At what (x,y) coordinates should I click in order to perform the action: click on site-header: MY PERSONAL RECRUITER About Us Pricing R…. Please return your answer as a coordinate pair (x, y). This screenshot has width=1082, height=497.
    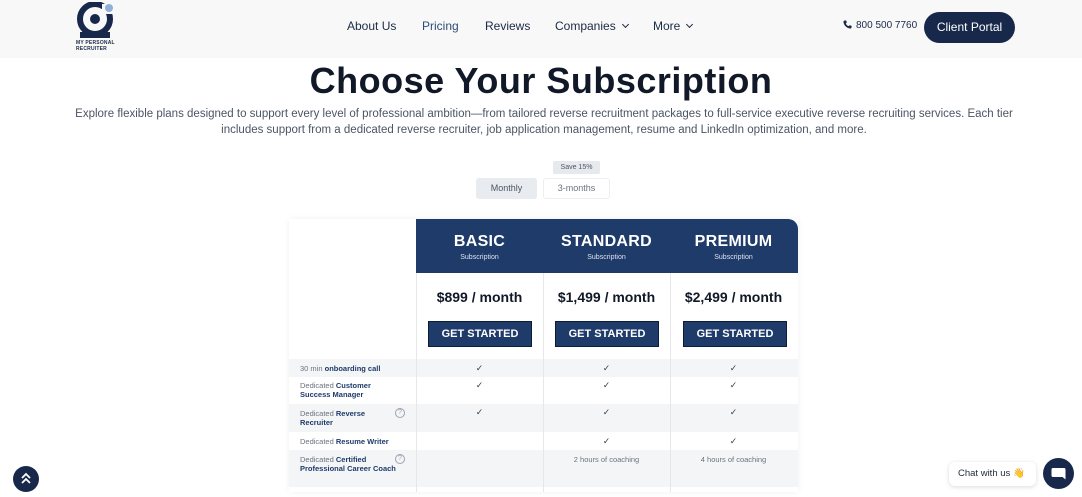
    Looking at the image, I should click on (541, 29).